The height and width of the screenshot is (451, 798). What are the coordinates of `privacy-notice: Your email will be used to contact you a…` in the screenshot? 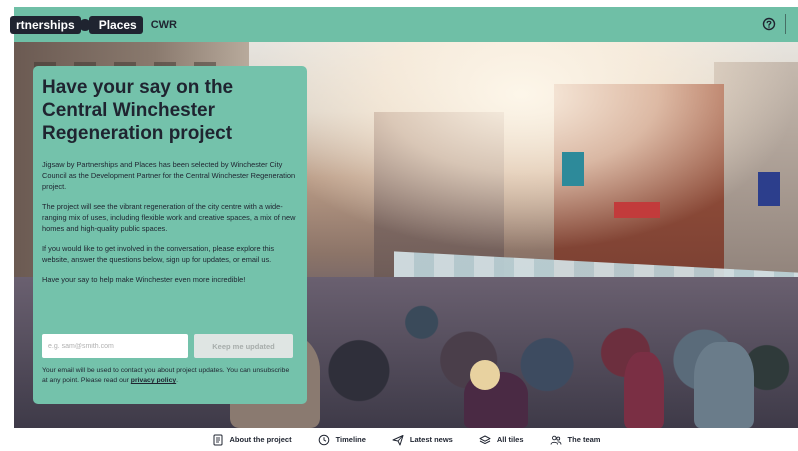 It's located at (167, 376).